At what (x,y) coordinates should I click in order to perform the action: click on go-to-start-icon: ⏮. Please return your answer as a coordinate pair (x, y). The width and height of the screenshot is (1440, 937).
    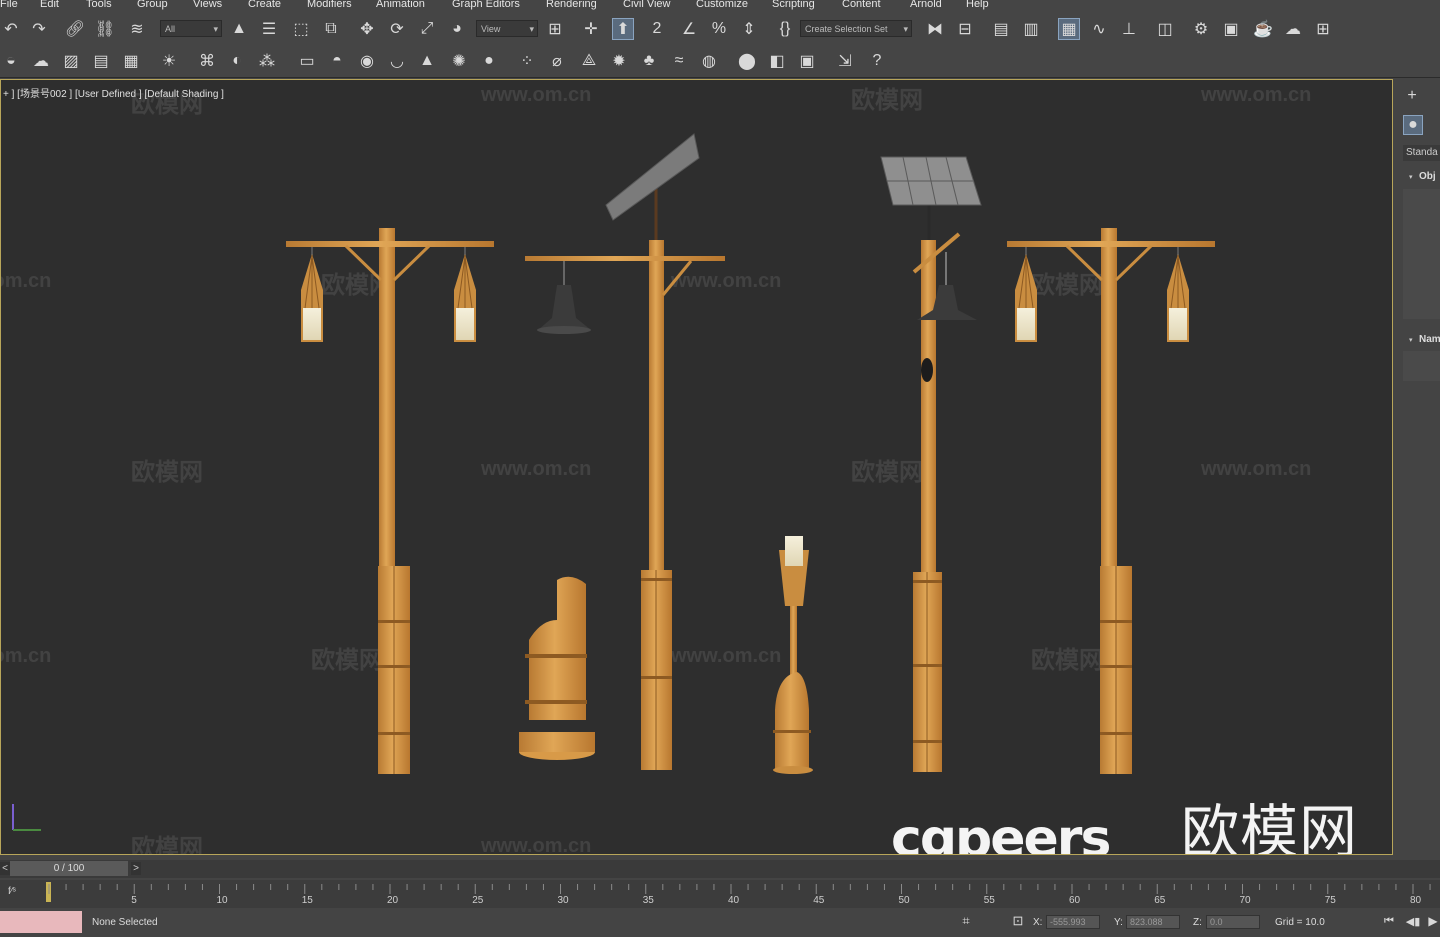
    Looking at the image, I should click on (1389, 921).